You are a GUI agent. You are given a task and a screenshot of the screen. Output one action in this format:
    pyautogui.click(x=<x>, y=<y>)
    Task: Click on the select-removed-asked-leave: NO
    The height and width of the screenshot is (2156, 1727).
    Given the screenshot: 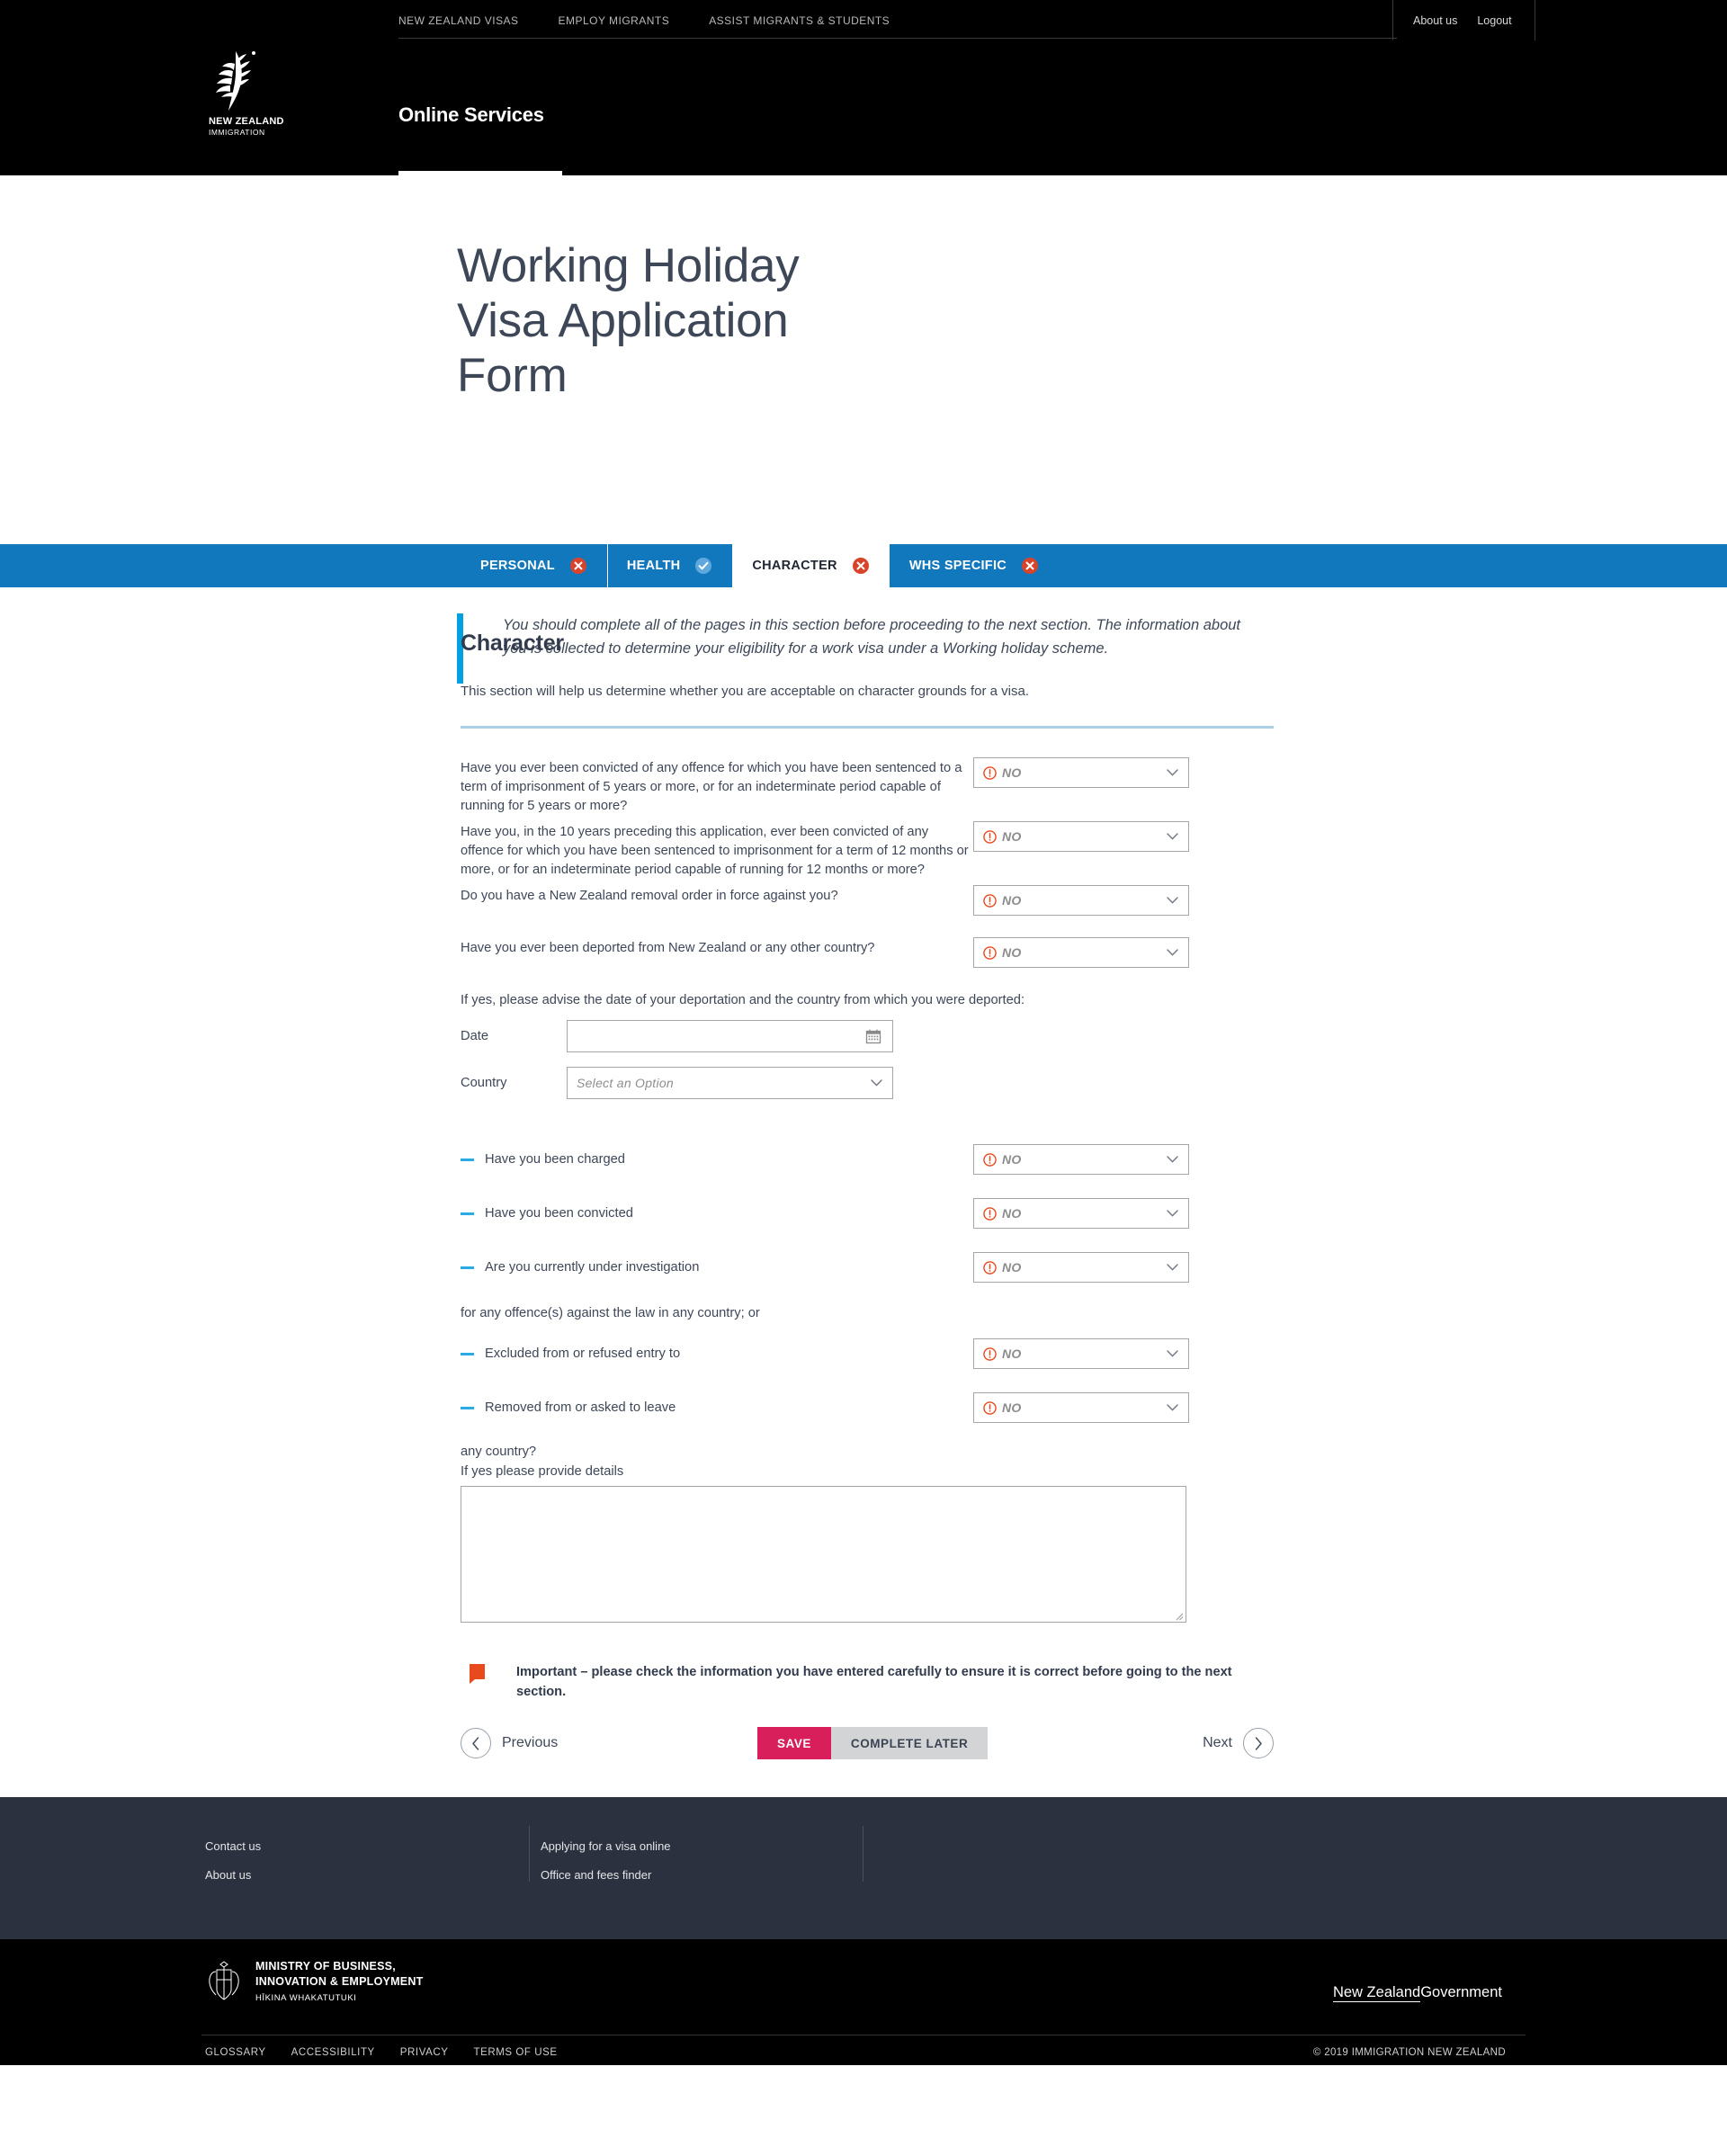 What is the action you would take?
    pyautogui.click(x=1081, y=1407)
    